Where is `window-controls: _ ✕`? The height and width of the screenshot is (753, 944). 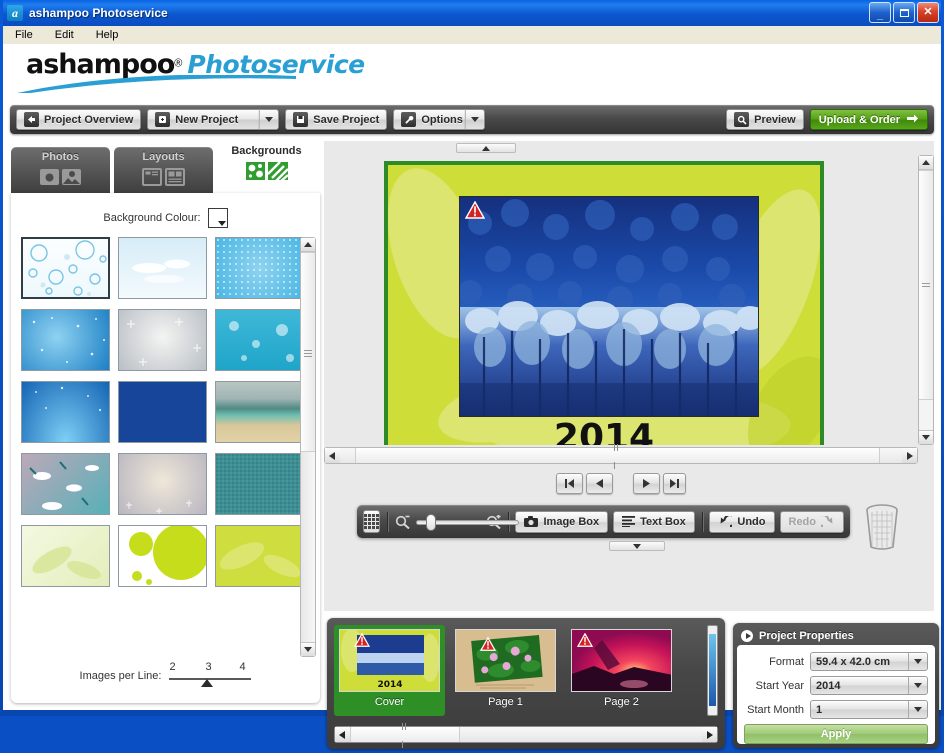 window-controls: _ ✕ is located at coordinates (904, 12).